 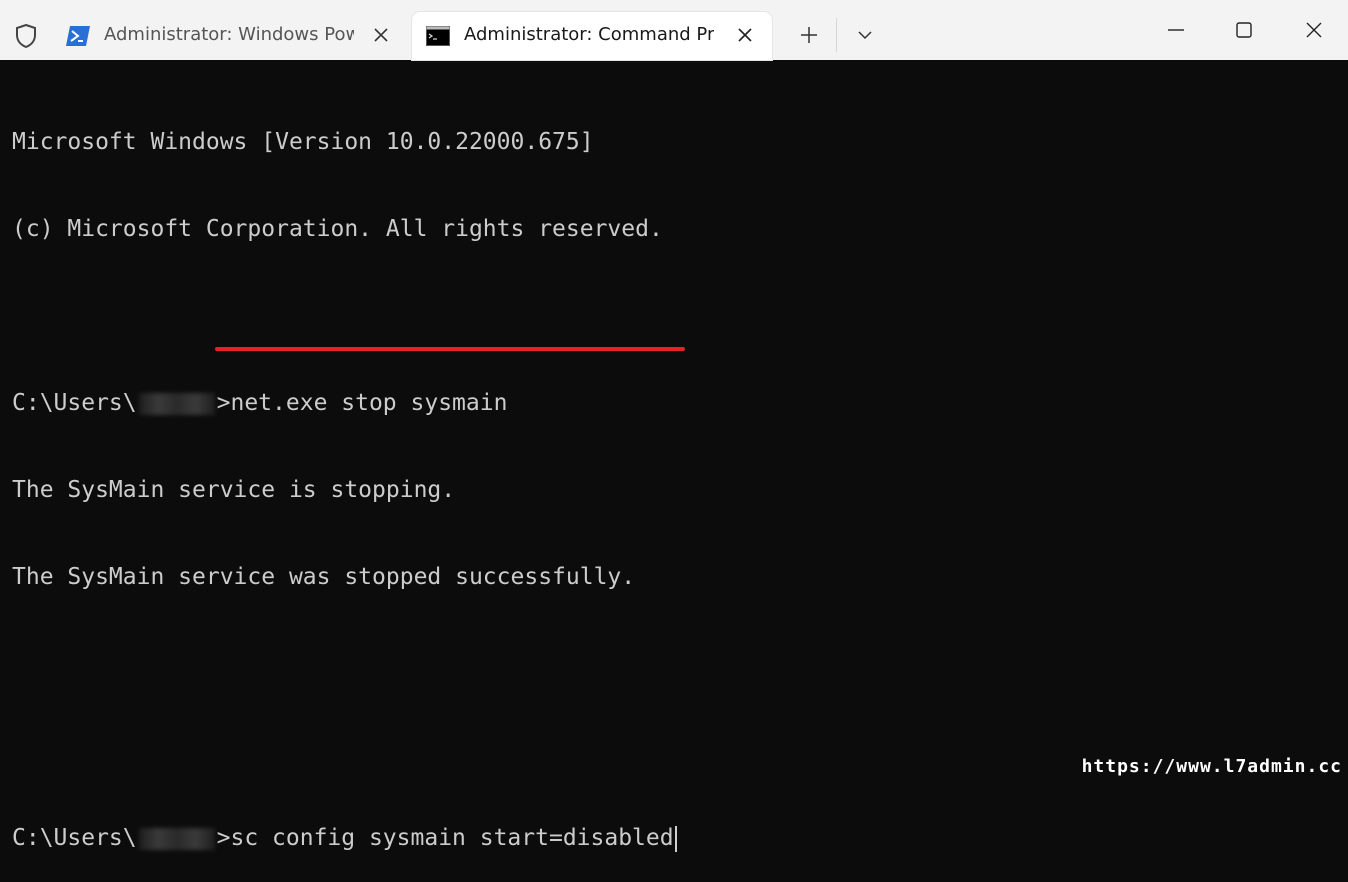 What do you see at coordinates (369, 403) in the screenshot?
I see `command-text: net.exe stop sysmain` at bounding box center [369, 403].